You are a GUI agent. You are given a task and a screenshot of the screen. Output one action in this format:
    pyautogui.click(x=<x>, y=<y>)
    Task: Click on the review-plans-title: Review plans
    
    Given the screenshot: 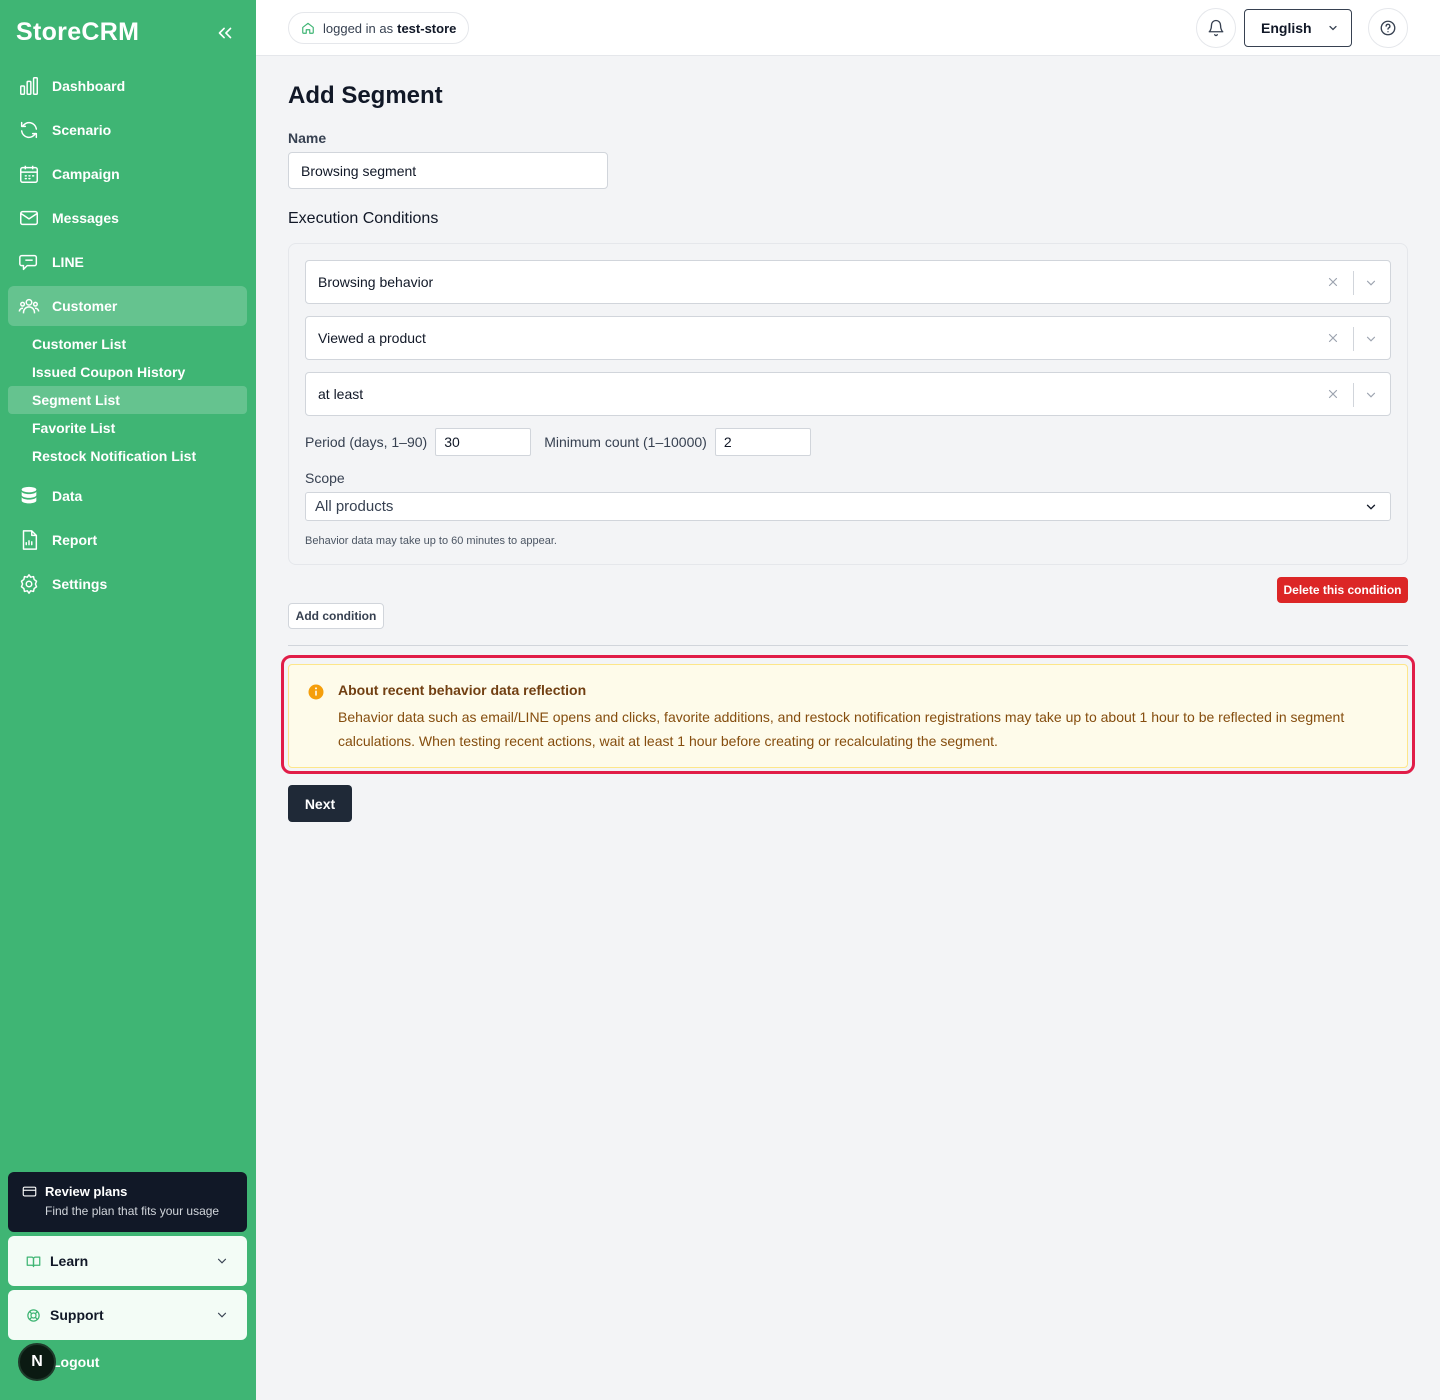 What is the action you would take?
    pyautogui.click(x=86, y=1191)
    